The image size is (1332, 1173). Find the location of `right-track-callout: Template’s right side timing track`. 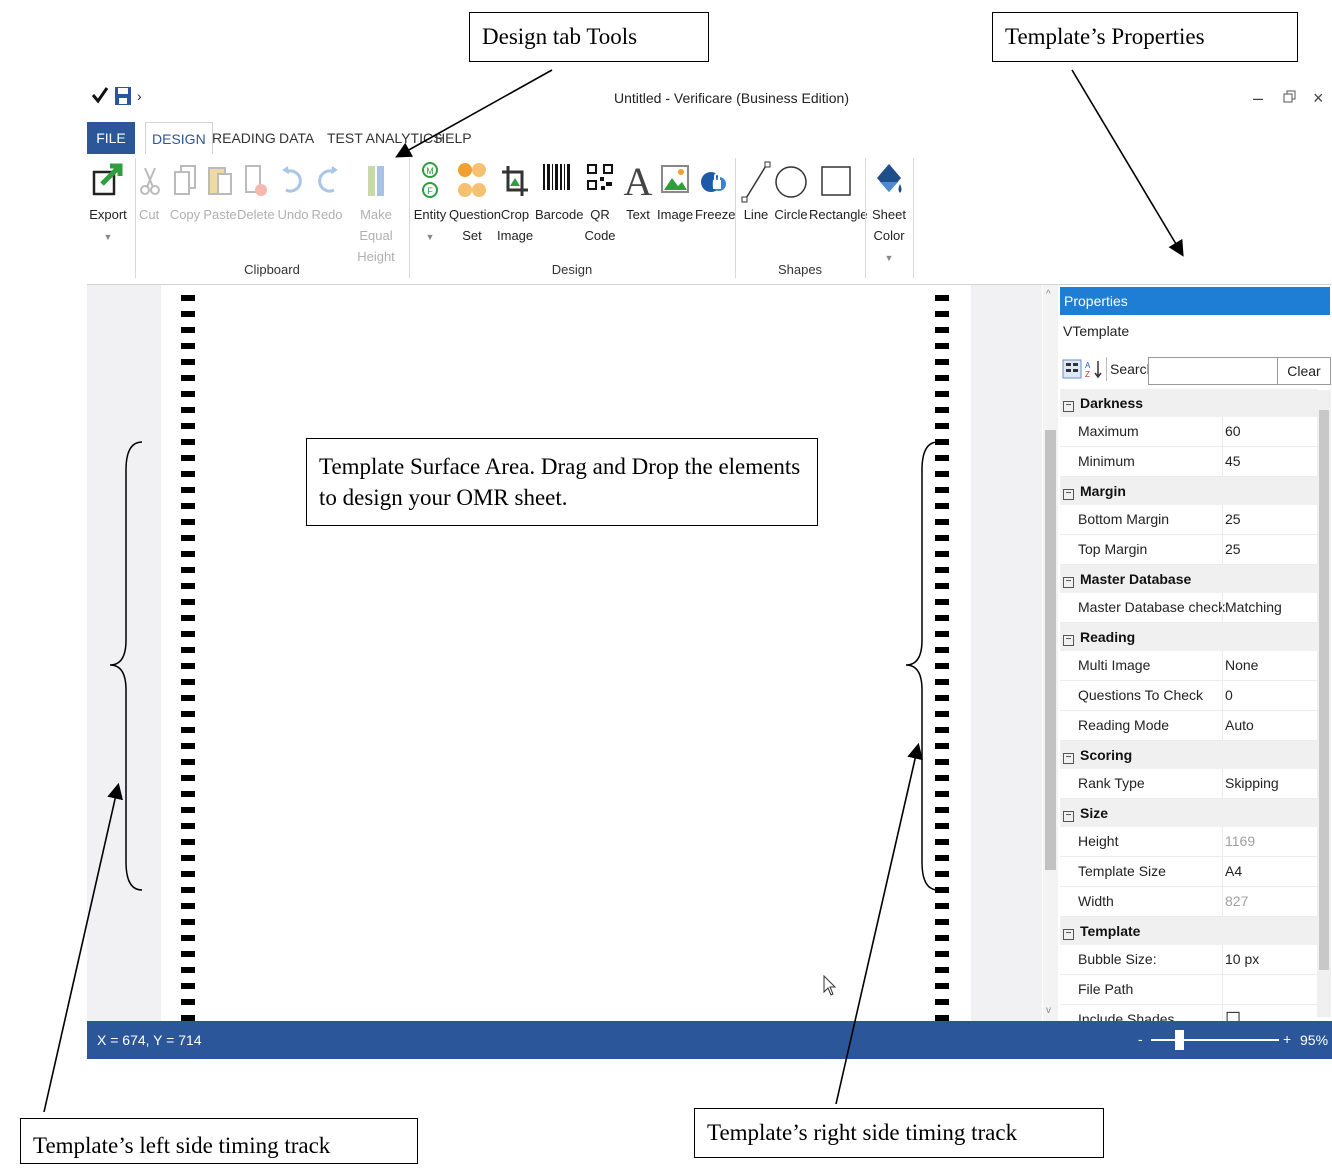

right-track-callout: Template’s right side timing track is located at coordinates (899, 1133).